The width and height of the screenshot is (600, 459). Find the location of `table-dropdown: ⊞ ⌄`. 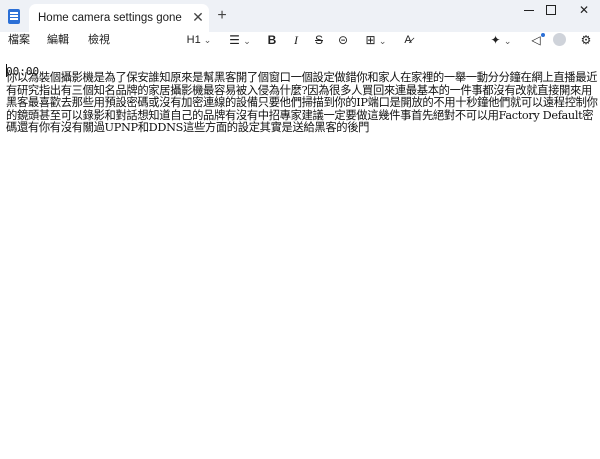

table-dropdown: ⊞ ⌄ is located at coordinates (376, 40).